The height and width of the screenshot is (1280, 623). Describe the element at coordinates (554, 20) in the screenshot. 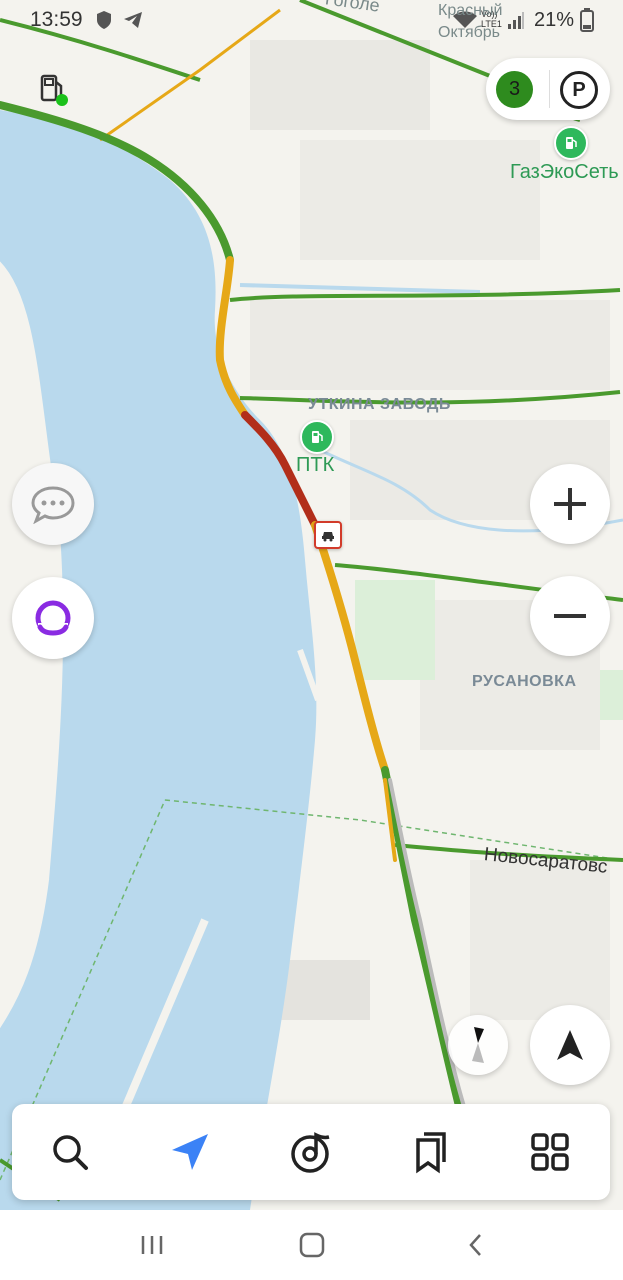

I see `battery-percent: 21%` at that location.